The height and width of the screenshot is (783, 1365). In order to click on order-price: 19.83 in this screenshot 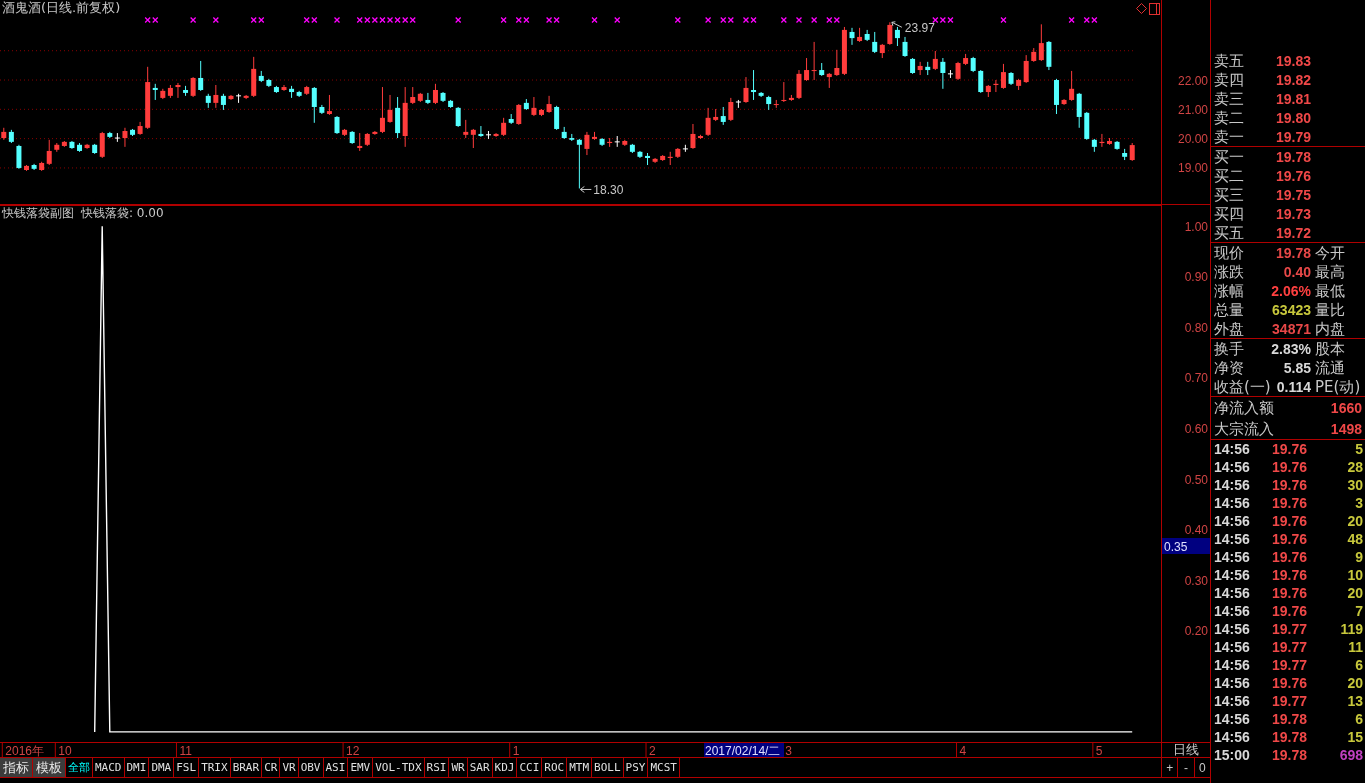, I will do `click(1292, 60)`.